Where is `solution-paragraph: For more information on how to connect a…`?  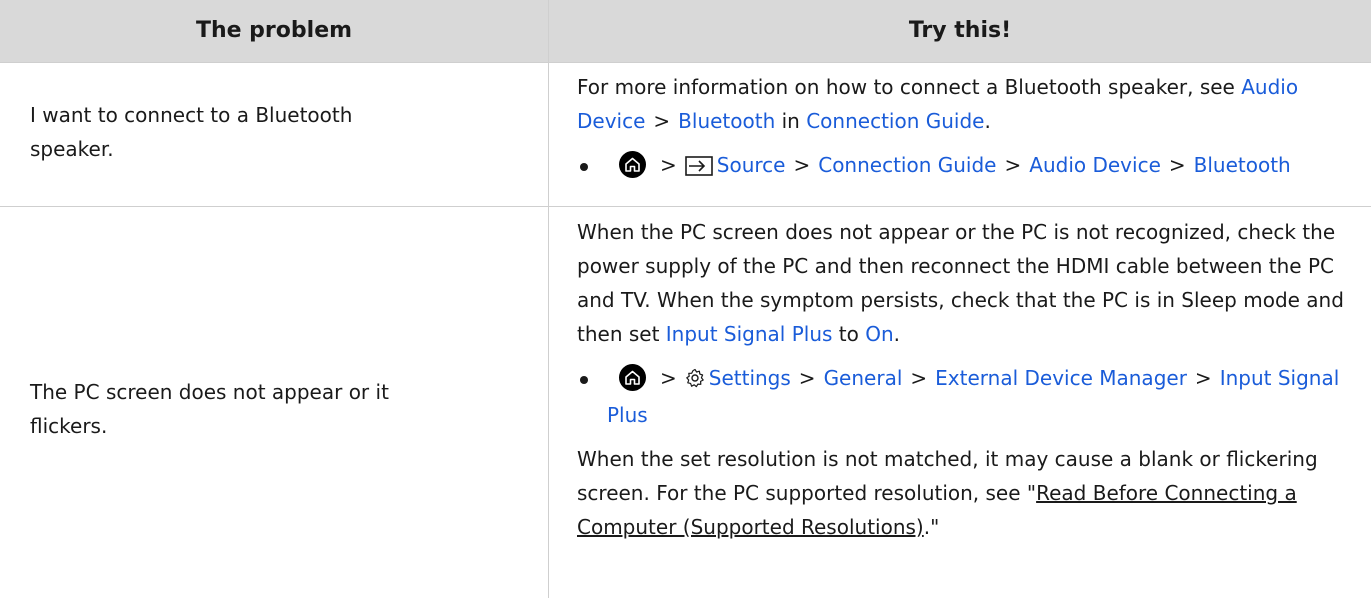 solution-paragraph: For more information on how to connect a… is located at coordinates (967, 104).